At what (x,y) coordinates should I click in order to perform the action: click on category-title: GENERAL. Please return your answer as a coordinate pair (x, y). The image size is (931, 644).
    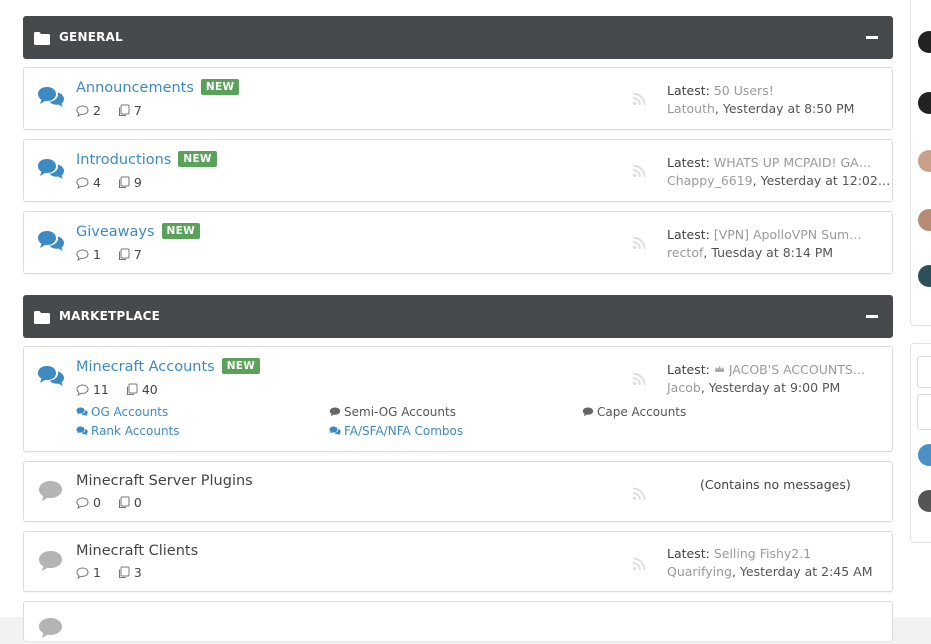
    Looking at the image, I should click on (91, 37).